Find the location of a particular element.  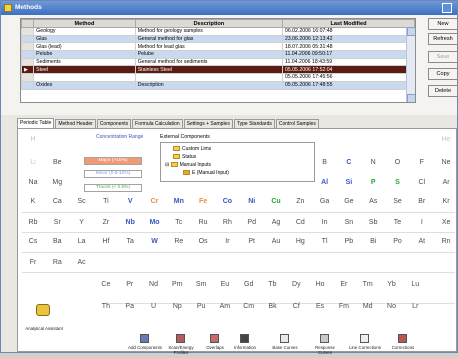

element-pb: Pb is located at coordinates (349, 242).